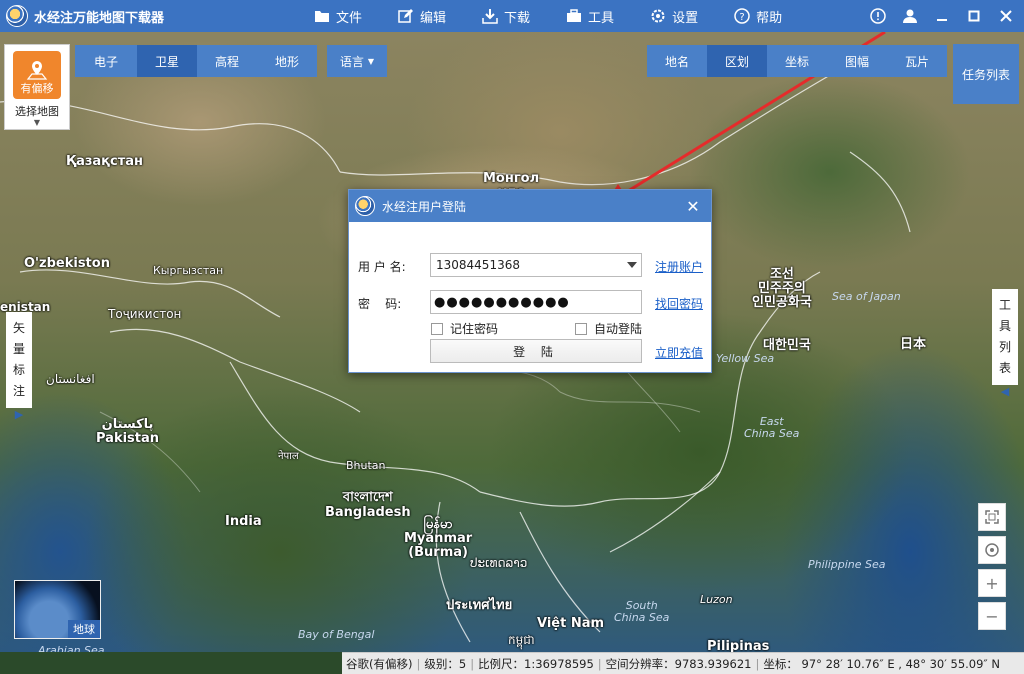 The image size is (1024, 674). Describe the element at coordinates (866, 296) in the screenshot. I see `sea-label: Sea of Japan` at that location.